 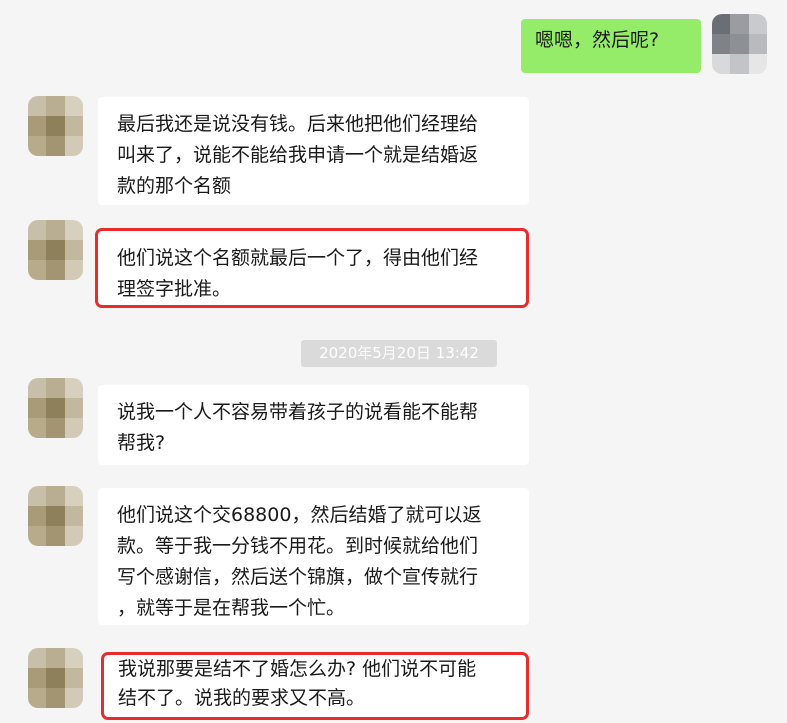 I want to click on message-line: 他们说这个交68800，然后结婚了就可以返, so click(x=299, y=515).